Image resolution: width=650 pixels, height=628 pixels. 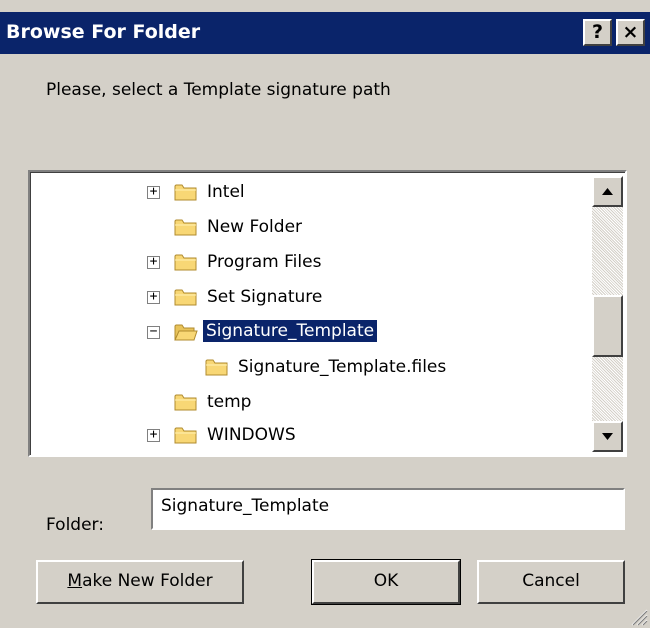 I want to click on arrow-up-icon, so click(x=607, y=191).